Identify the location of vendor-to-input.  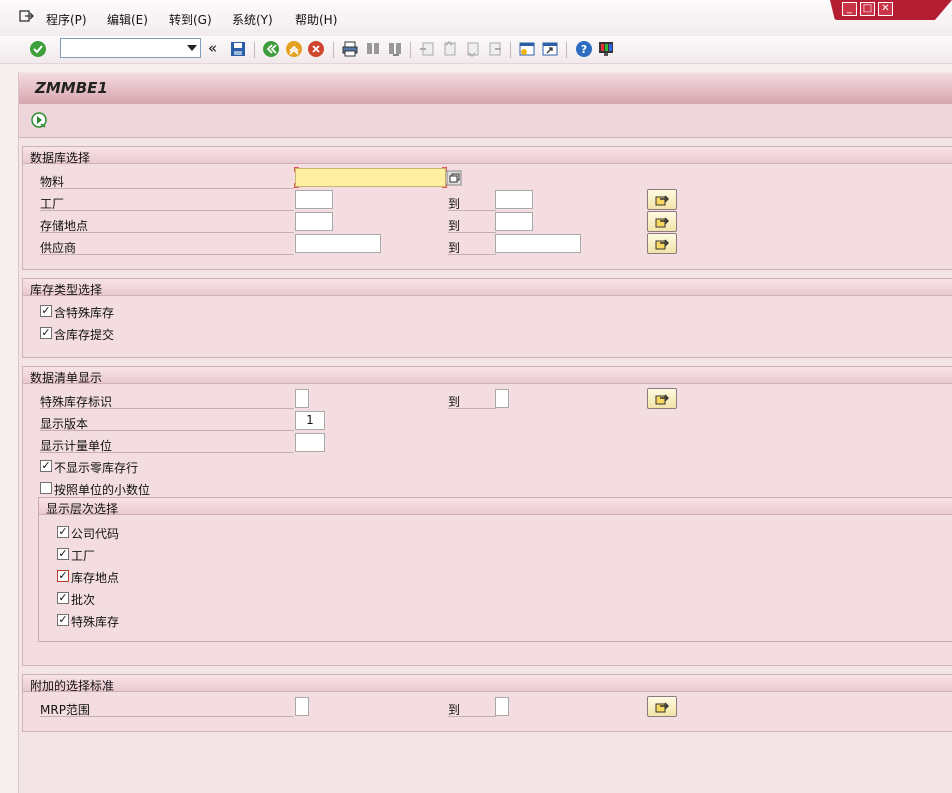
(538, 243).